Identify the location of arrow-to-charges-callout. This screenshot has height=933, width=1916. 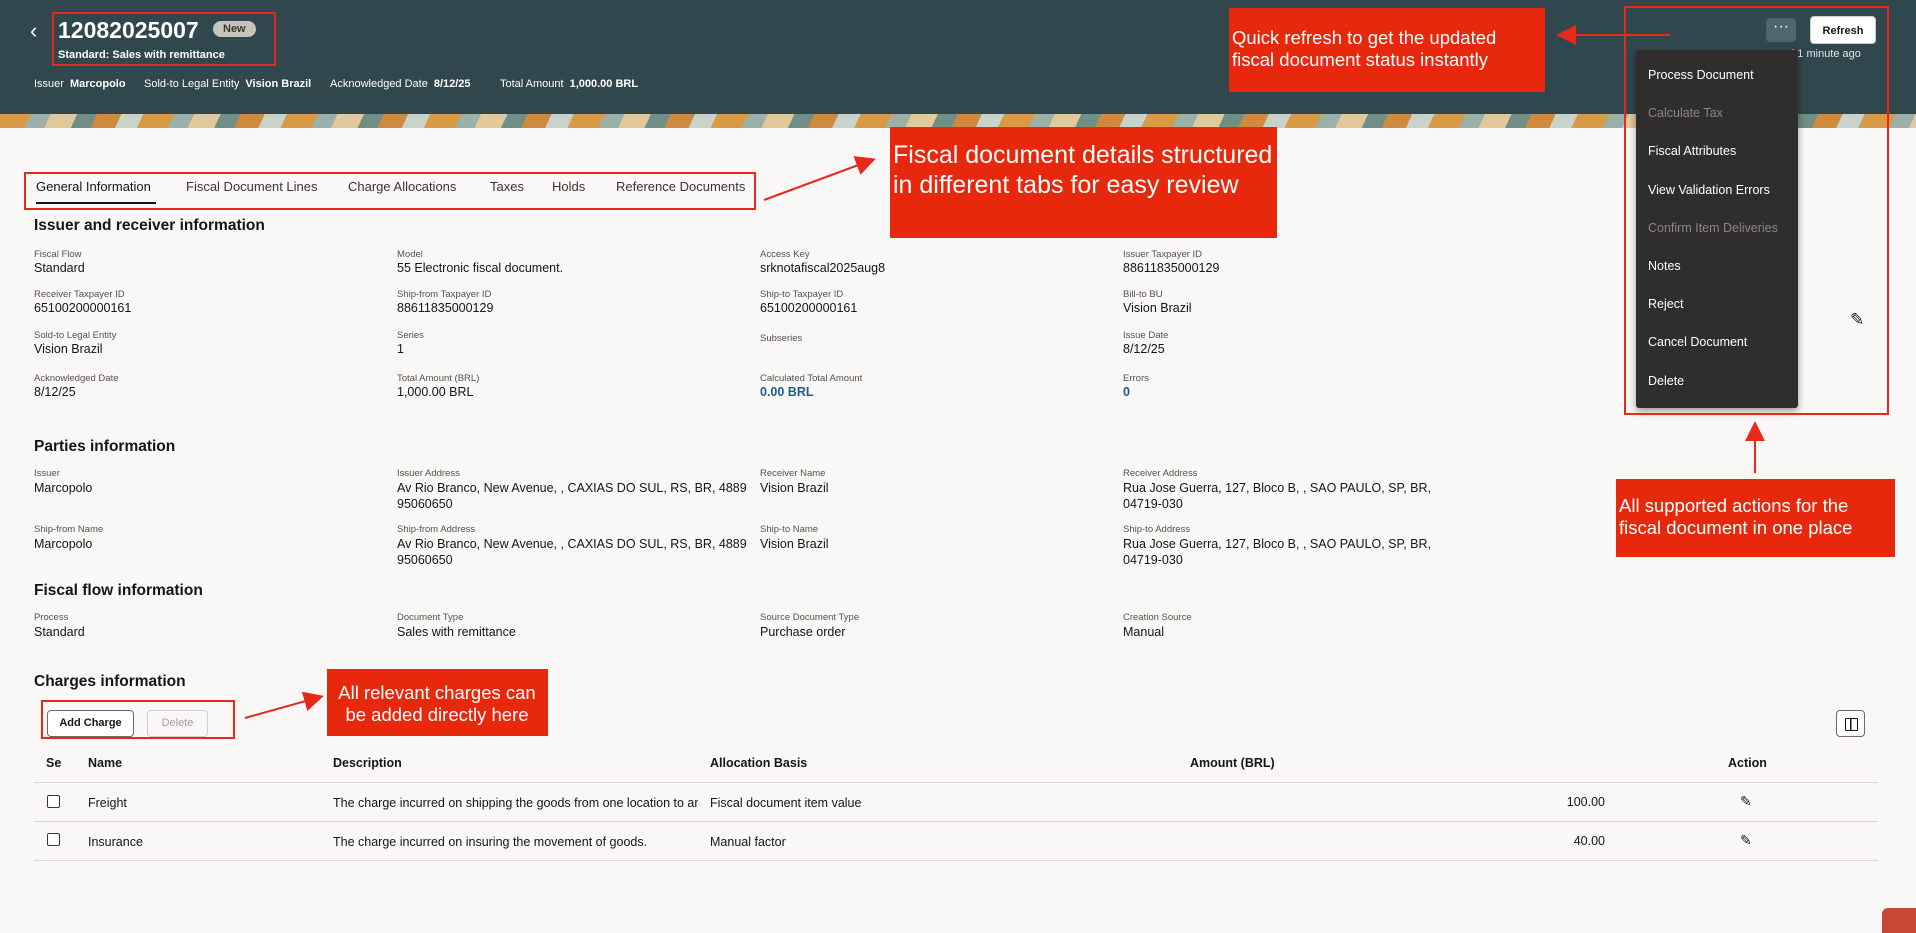
(284, 705).